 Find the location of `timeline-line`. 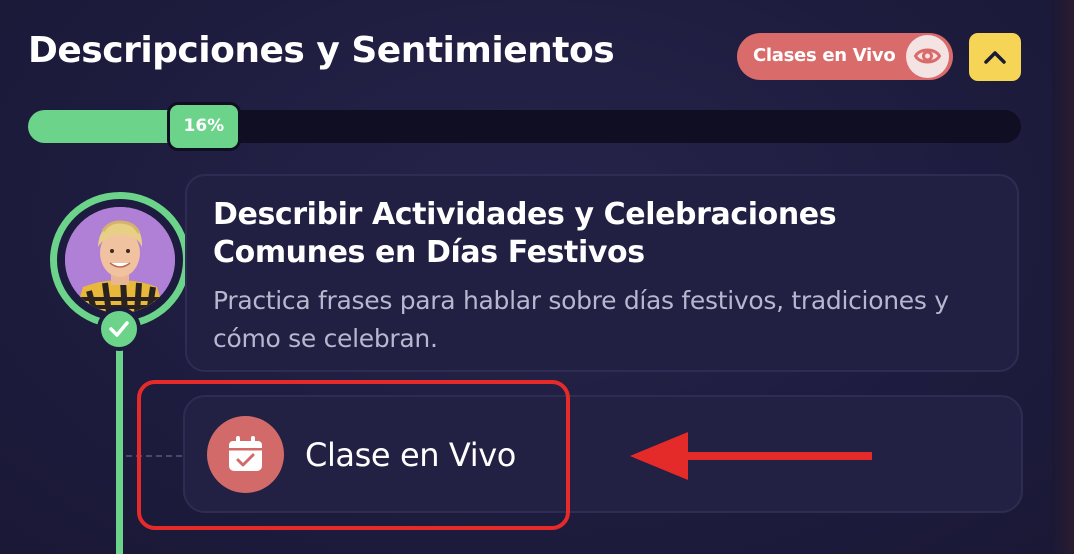

timeline-line is located at coordinates (119, 437).